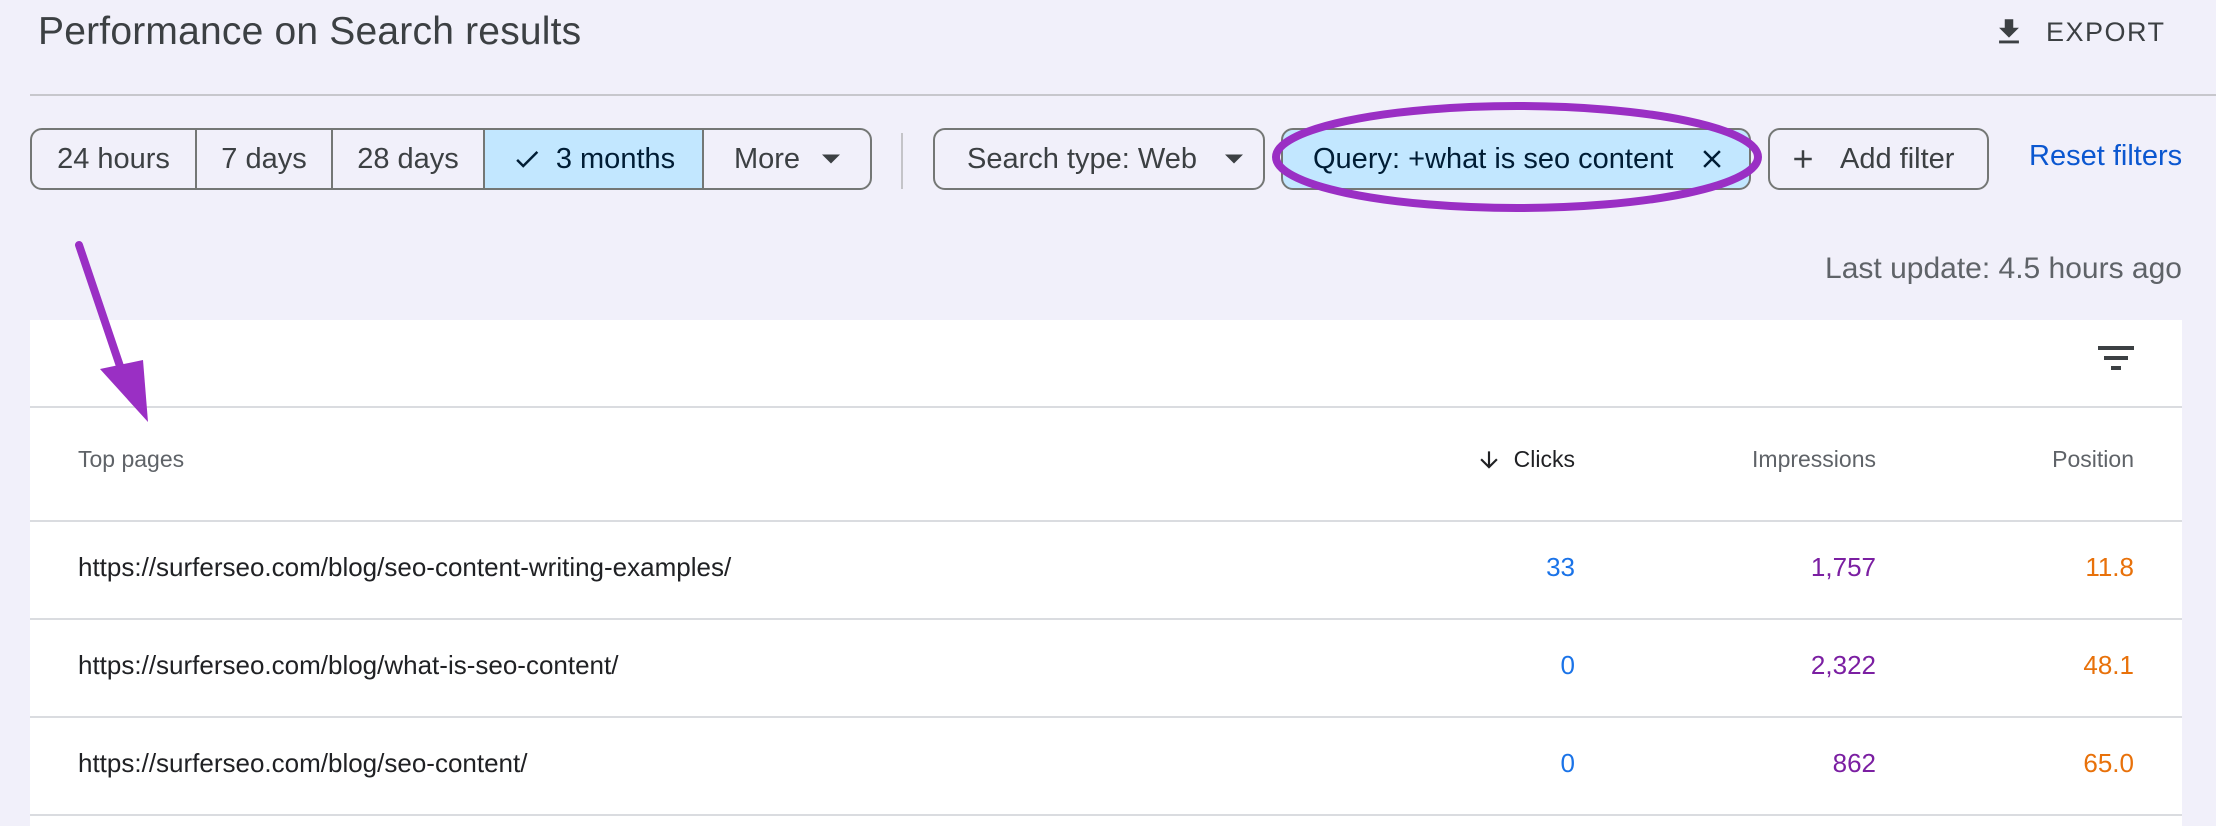 Image resolution: width=2216 pixels, height=826 pixels. What do you see at coordinates (1854, 763) in the screenshot?
I see `impressions-value: 862` at bounding box center [1854, 763].